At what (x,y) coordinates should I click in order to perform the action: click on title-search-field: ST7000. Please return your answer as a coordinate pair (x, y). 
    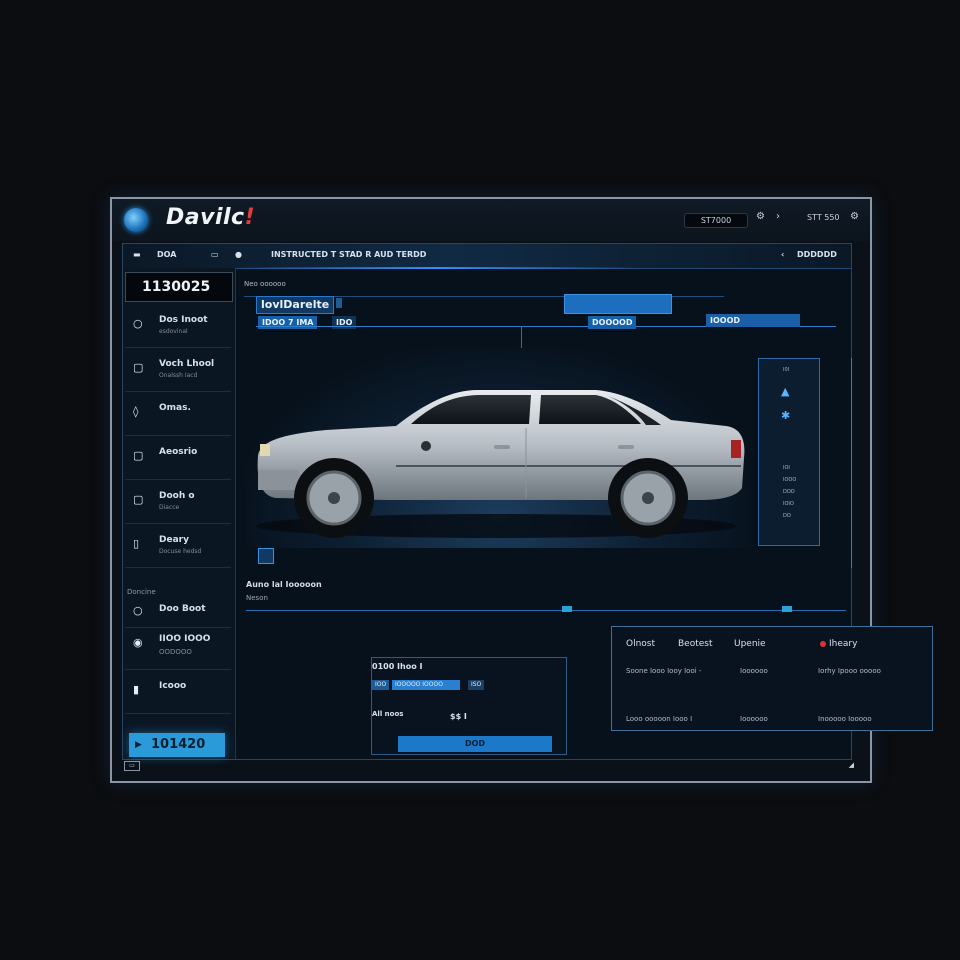
    Looking at the image, I should click on (716, 220).